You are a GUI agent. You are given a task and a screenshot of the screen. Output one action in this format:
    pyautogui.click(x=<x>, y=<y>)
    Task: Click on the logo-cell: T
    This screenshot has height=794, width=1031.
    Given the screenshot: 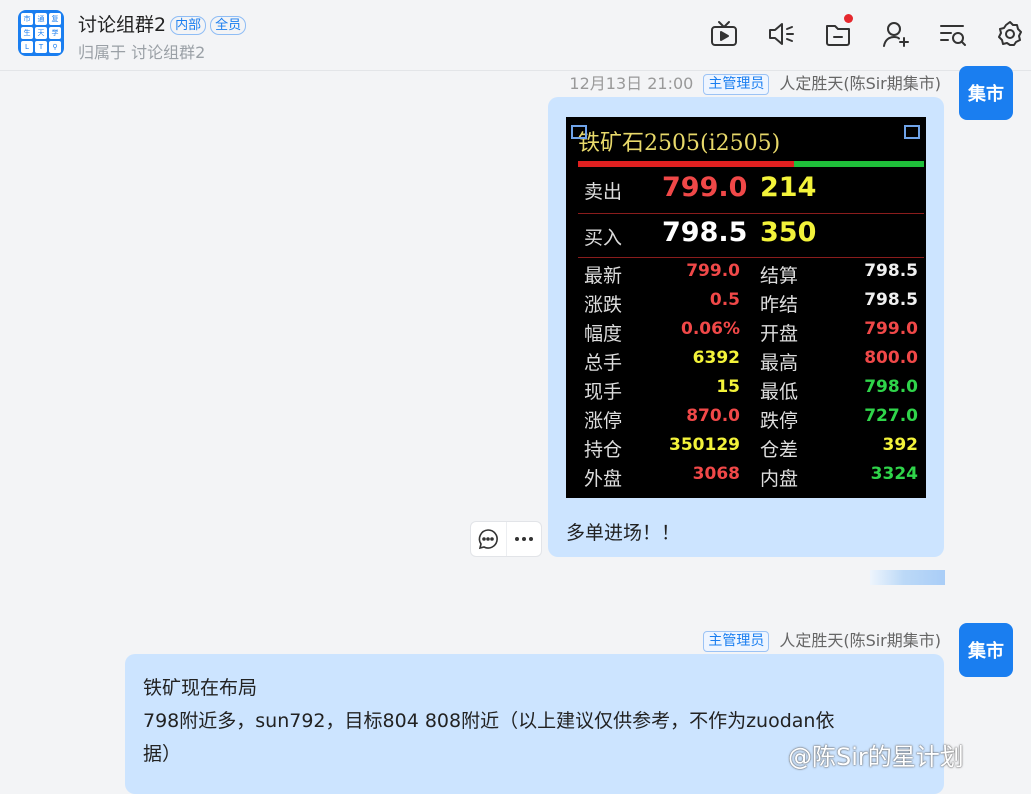 What is the action you would take?
    pyautogui.click(x=41, y=47)
    